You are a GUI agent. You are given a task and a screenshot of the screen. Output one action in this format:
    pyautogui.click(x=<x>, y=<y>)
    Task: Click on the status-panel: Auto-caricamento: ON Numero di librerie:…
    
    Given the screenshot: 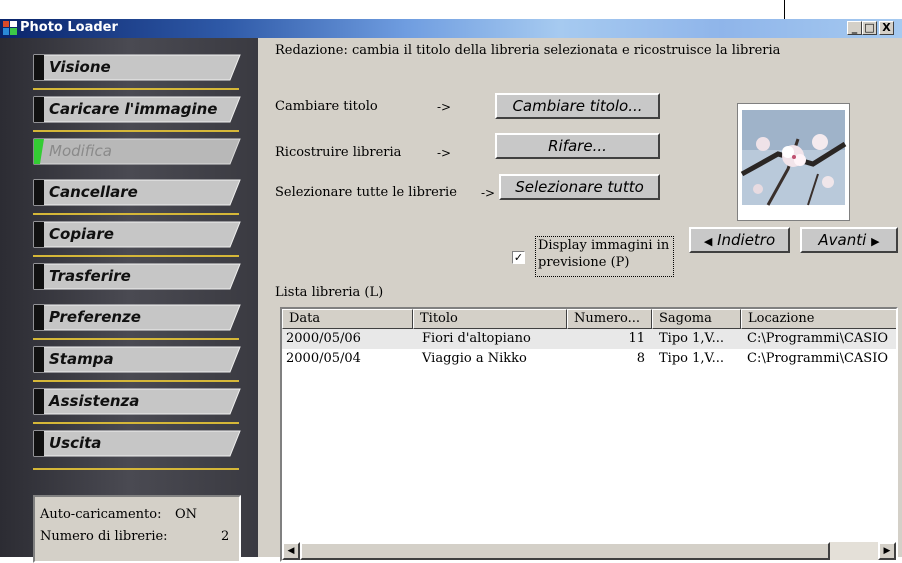 What is the action you would take?
    pyautogui.click(x=137, y=529)
    